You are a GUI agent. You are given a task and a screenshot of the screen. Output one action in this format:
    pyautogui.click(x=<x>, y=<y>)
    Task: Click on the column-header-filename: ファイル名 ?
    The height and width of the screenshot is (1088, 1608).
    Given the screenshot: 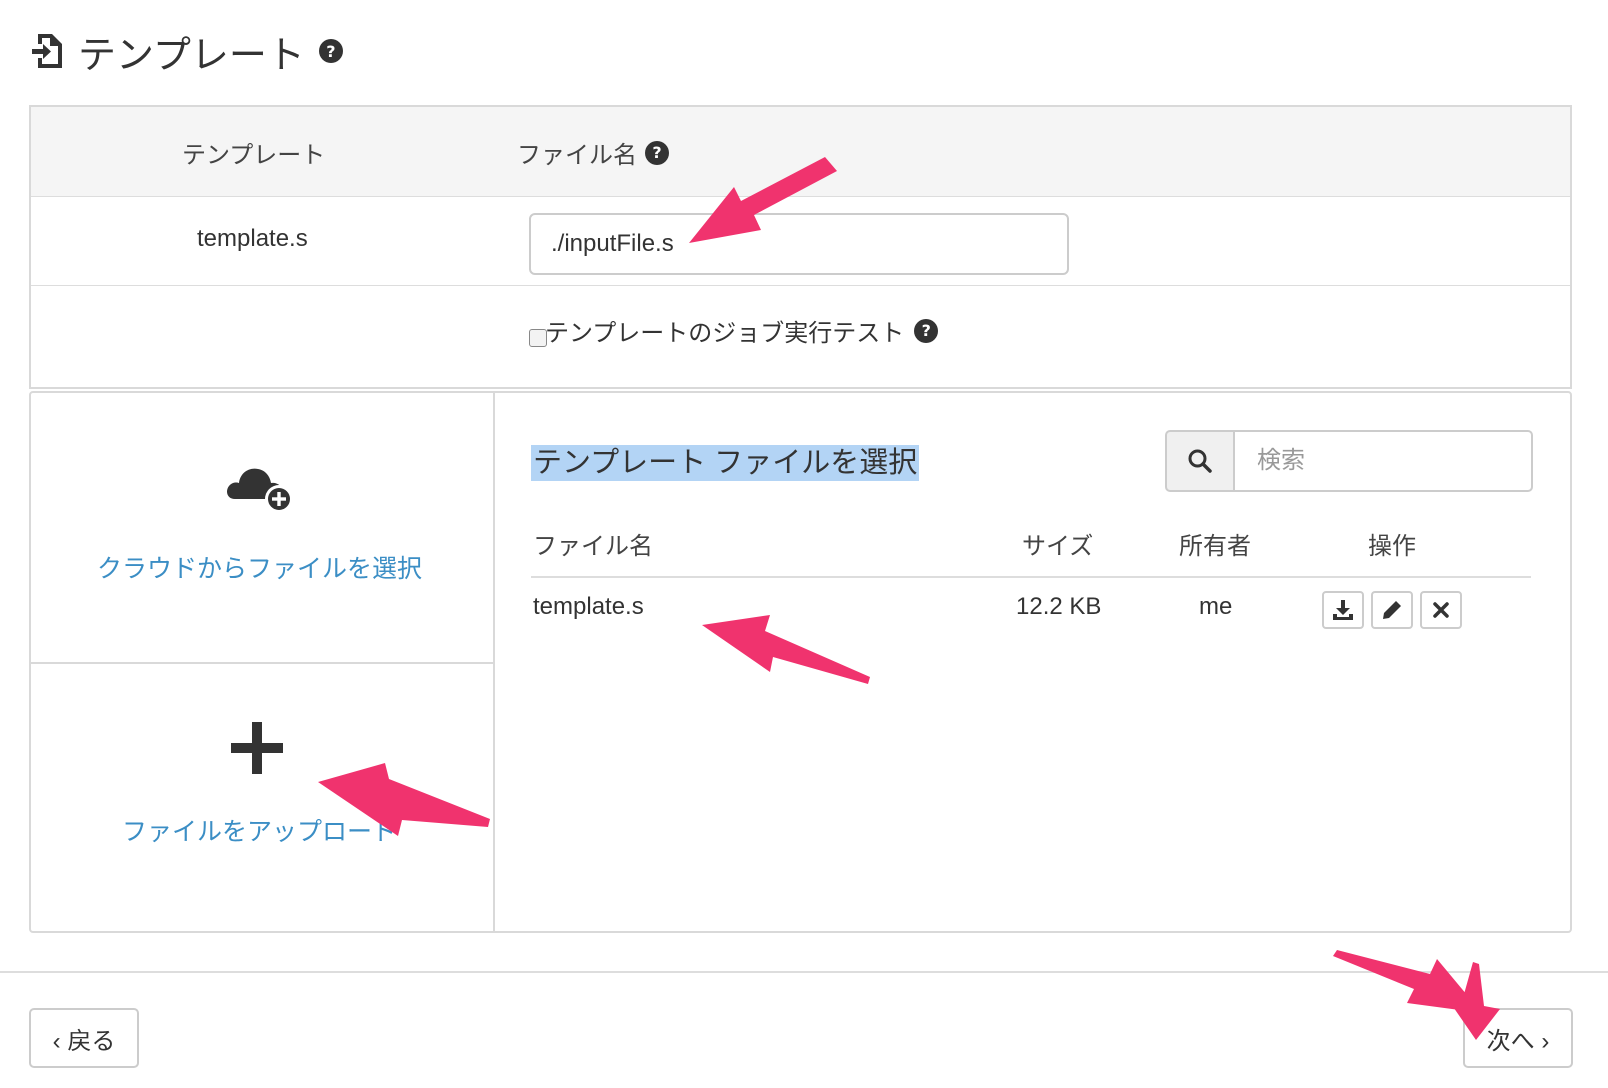 What is the action you would take?
    pyautogui.click(x=593, y=152)
    